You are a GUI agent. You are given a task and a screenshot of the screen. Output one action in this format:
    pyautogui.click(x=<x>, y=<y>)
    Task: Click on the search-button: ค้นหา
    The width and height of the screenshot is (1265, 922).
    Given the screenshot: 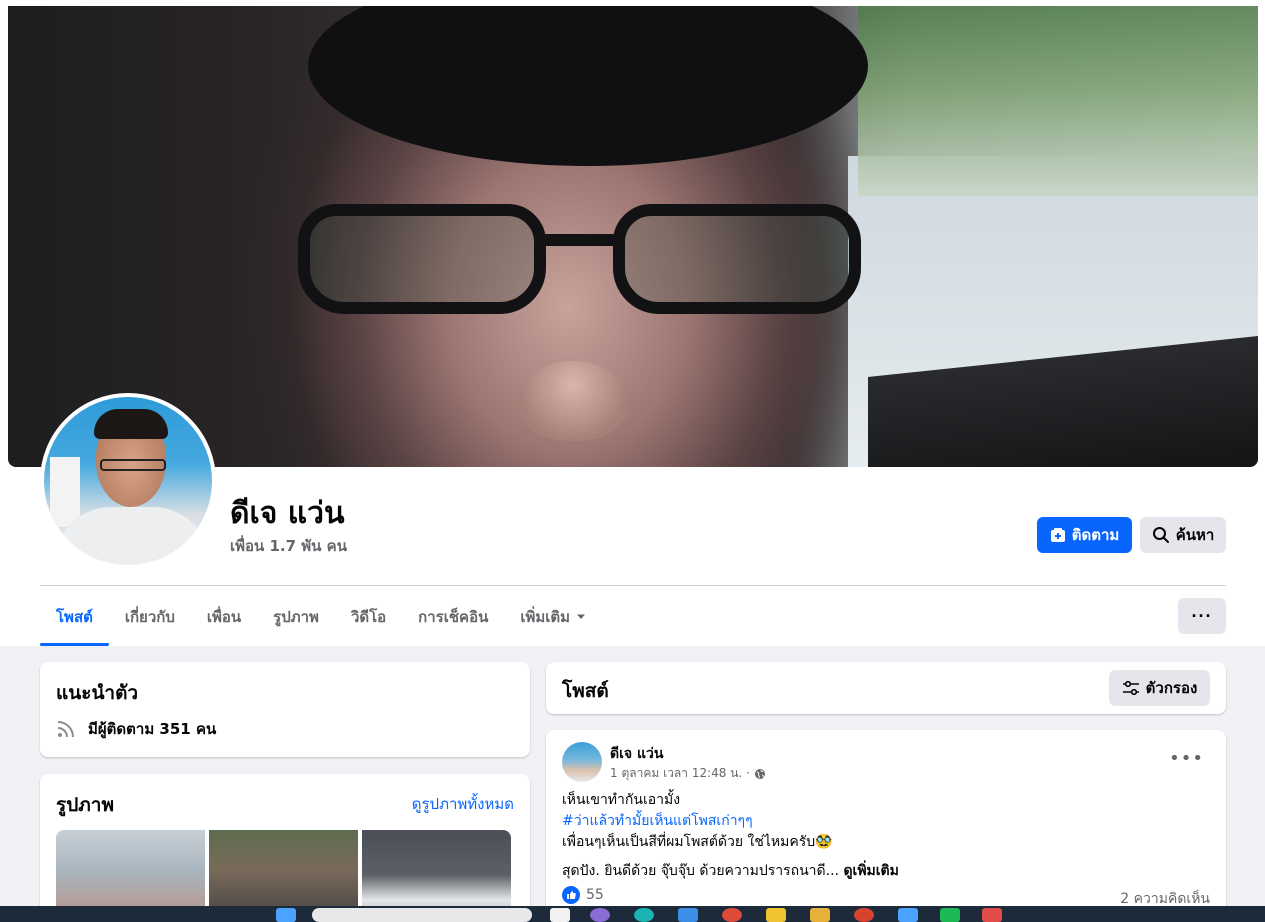 What is the action you would take?
    pyautogui.click(x=1183, y=535)
    